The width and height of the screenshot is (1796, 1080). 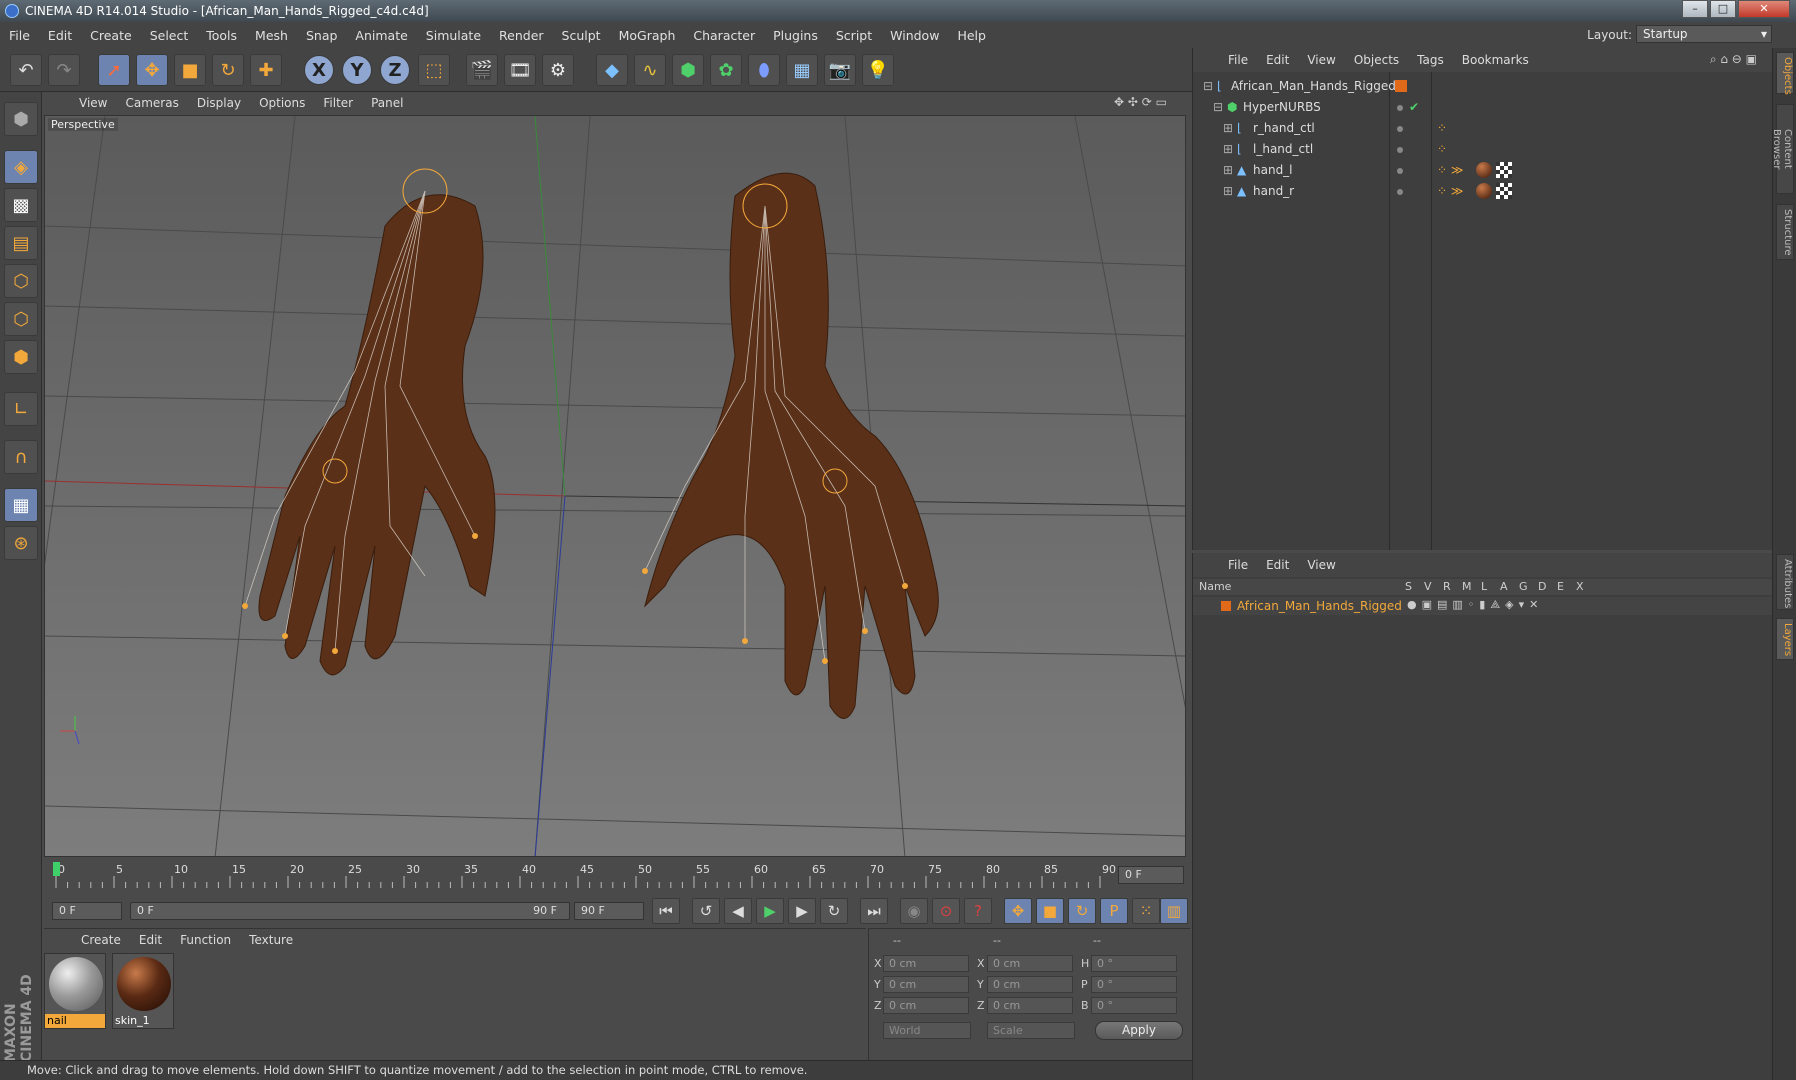 What do you see at coordinates (271, 940) in the screenshot?
I see `material-menu-texture: Texture` at bounding box center [271, 940].